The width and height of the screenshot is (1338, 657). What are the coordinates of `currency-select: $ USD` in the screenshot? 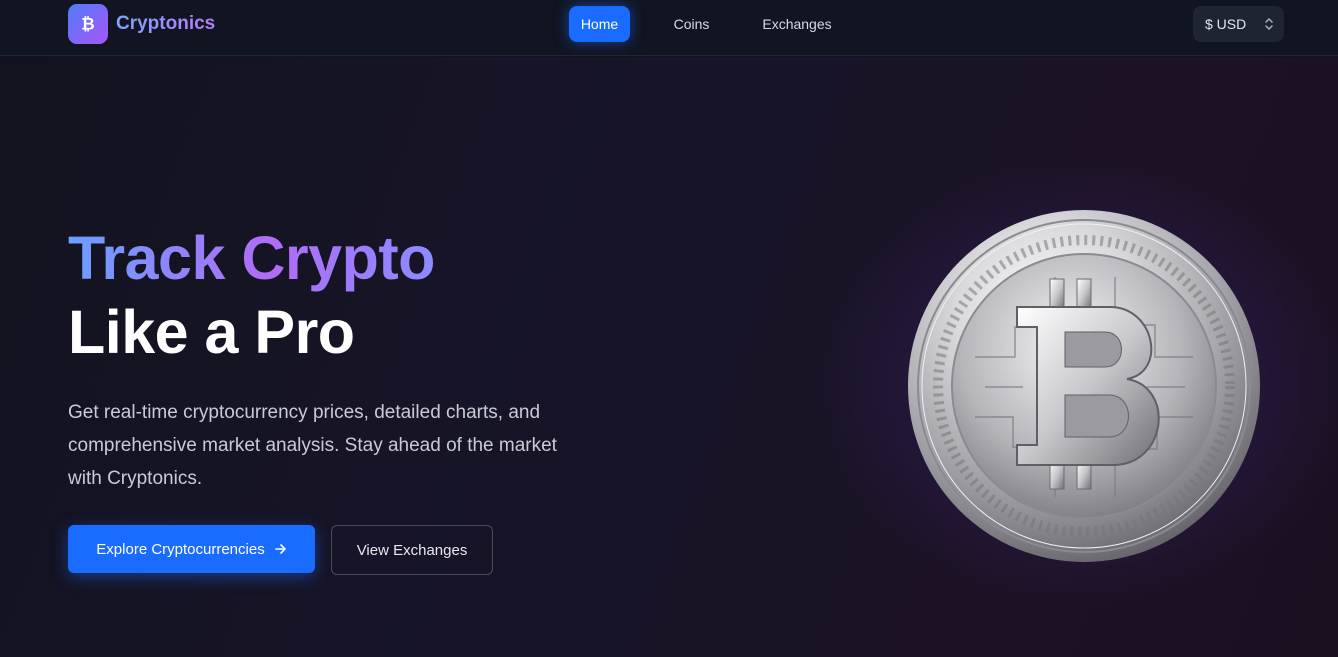 It's located at (1238, 24).